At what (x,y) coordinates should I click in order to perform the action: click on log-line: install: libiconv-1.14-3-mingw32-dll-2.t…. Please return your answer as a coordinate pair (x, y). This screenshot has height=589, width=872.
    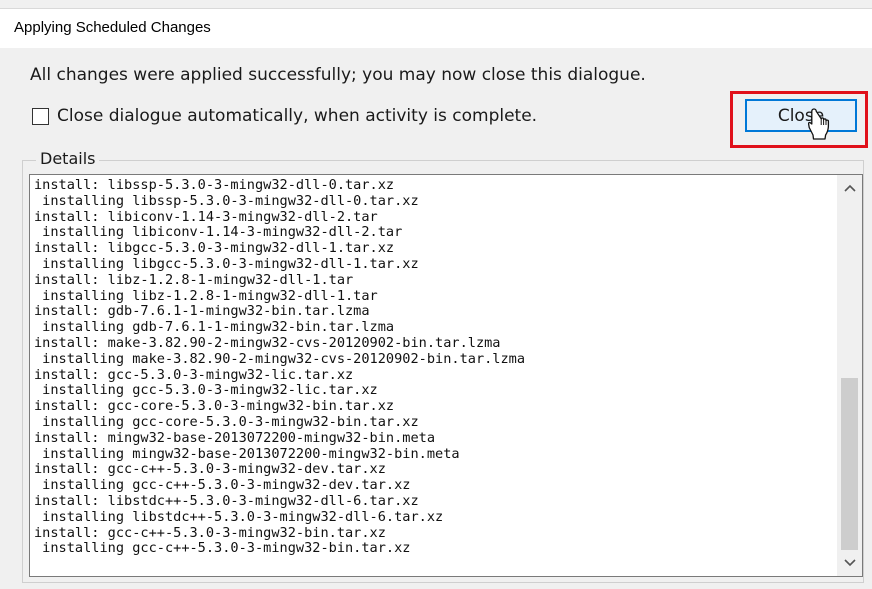
    Looking at the image, I should click on (206, 216).